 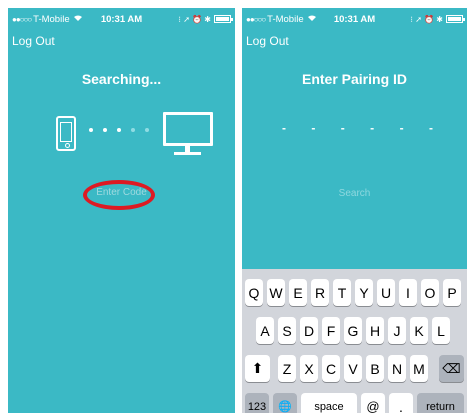 What do you see at coordinates (257, 403) in the screenshot?
I see `numbers-key: 123` at bounding box center [257, 403].